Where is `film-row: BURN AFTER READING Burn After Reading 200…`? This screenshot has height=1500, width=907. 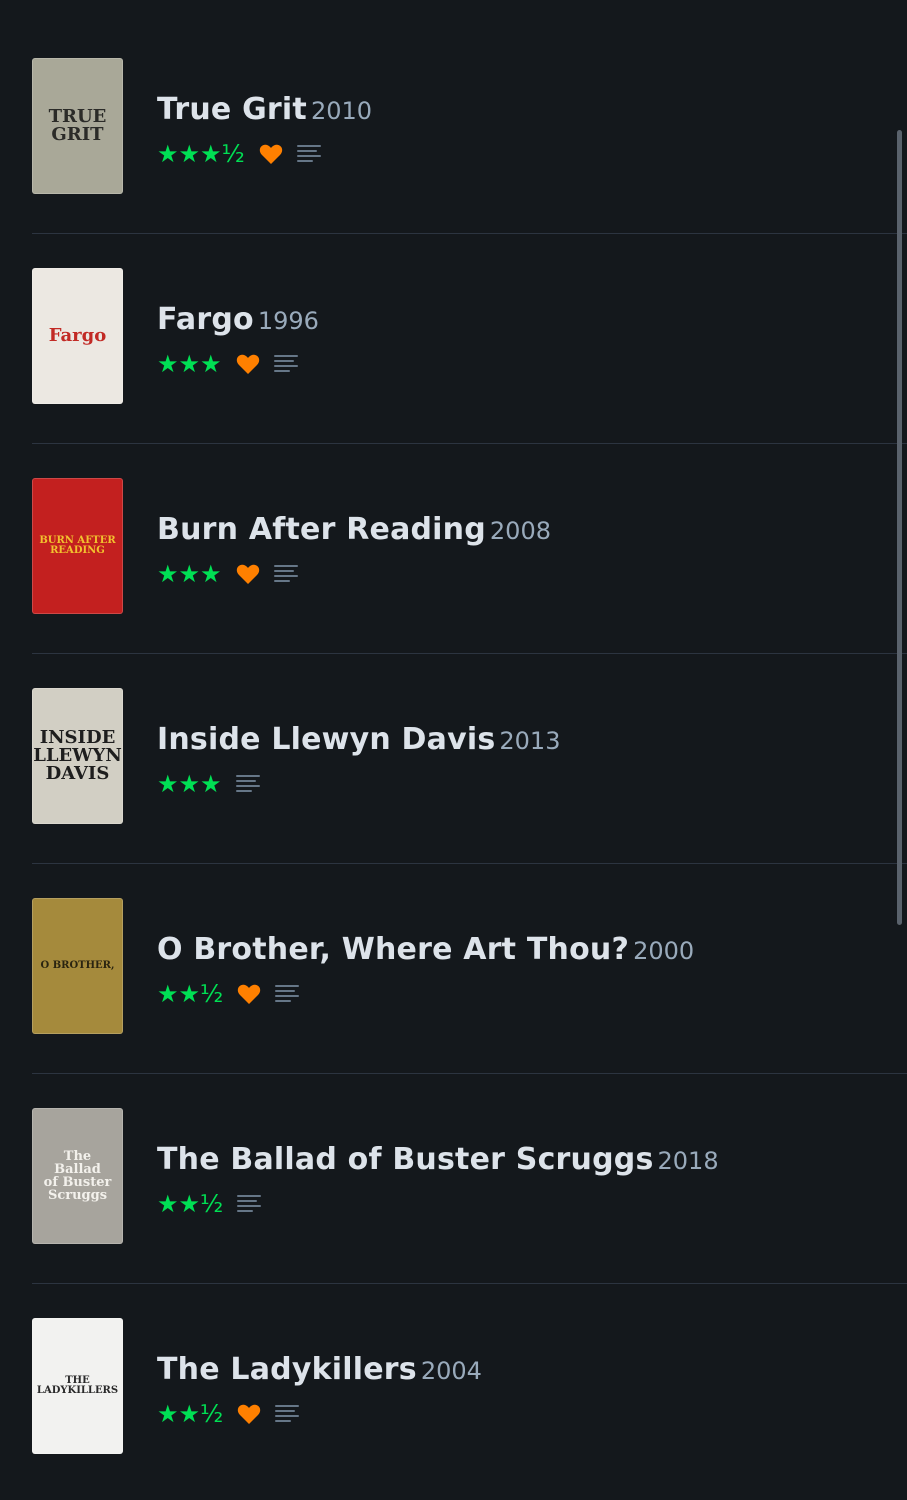 film-row: BURN AFTER READING Burn After Reading 200… is located at coordinates (469, 549).